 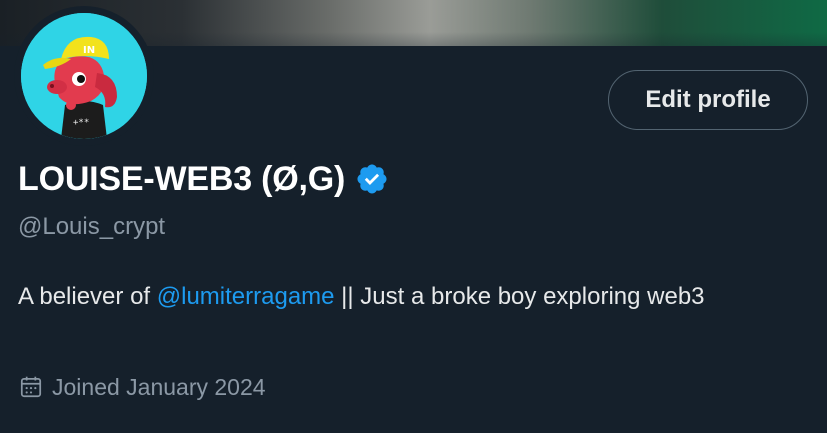 I want to click on avatar-image: +** IN, so click(x=84, y=76).